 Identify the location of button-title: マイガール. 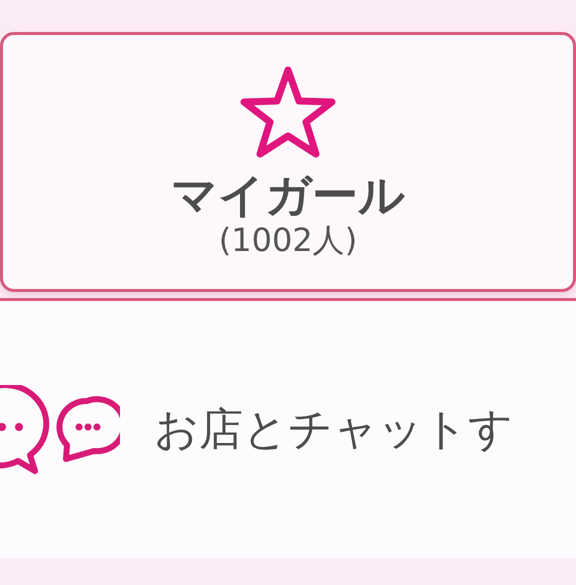
(288, 195).